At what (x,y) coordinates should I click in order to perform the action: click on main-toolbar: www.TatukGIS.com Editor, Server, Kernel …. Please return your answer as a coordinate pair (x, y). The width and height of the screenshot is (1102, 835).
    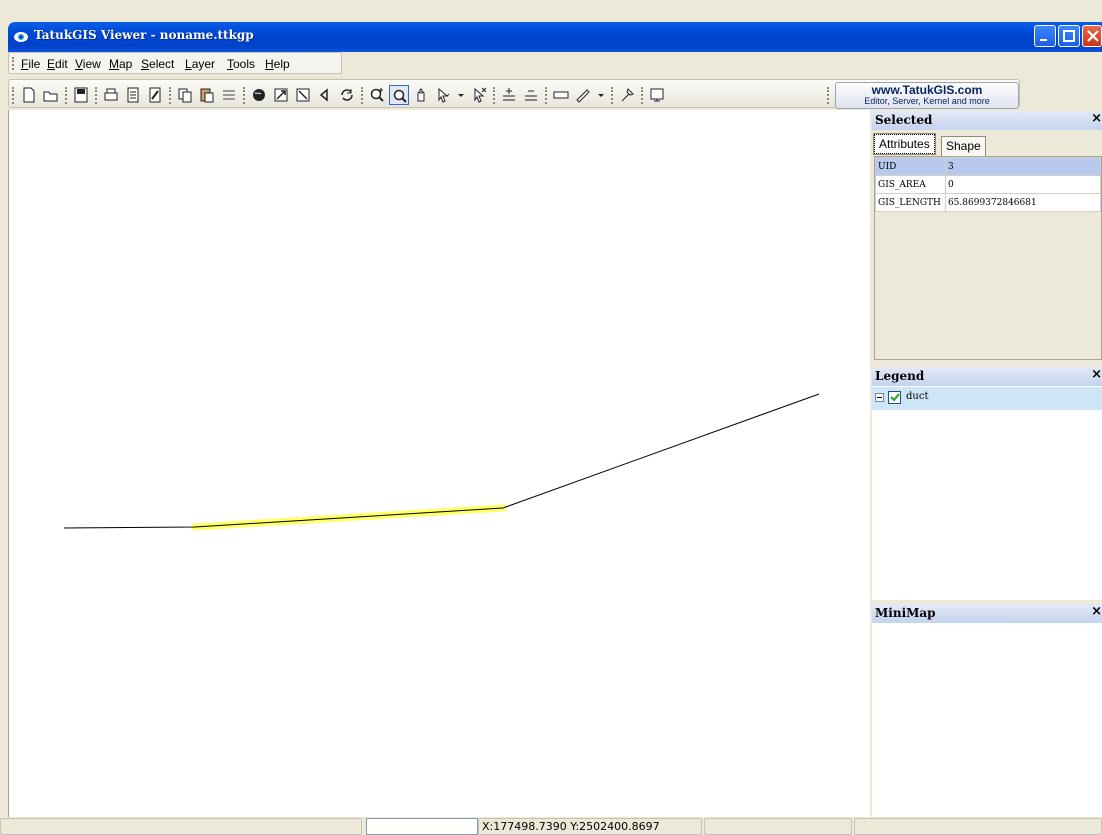
    Looking at the image, I should click on (555, 94).